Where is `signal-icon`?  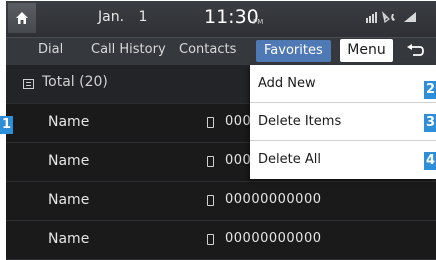 signal-icon is located at coordinates (371, 17).